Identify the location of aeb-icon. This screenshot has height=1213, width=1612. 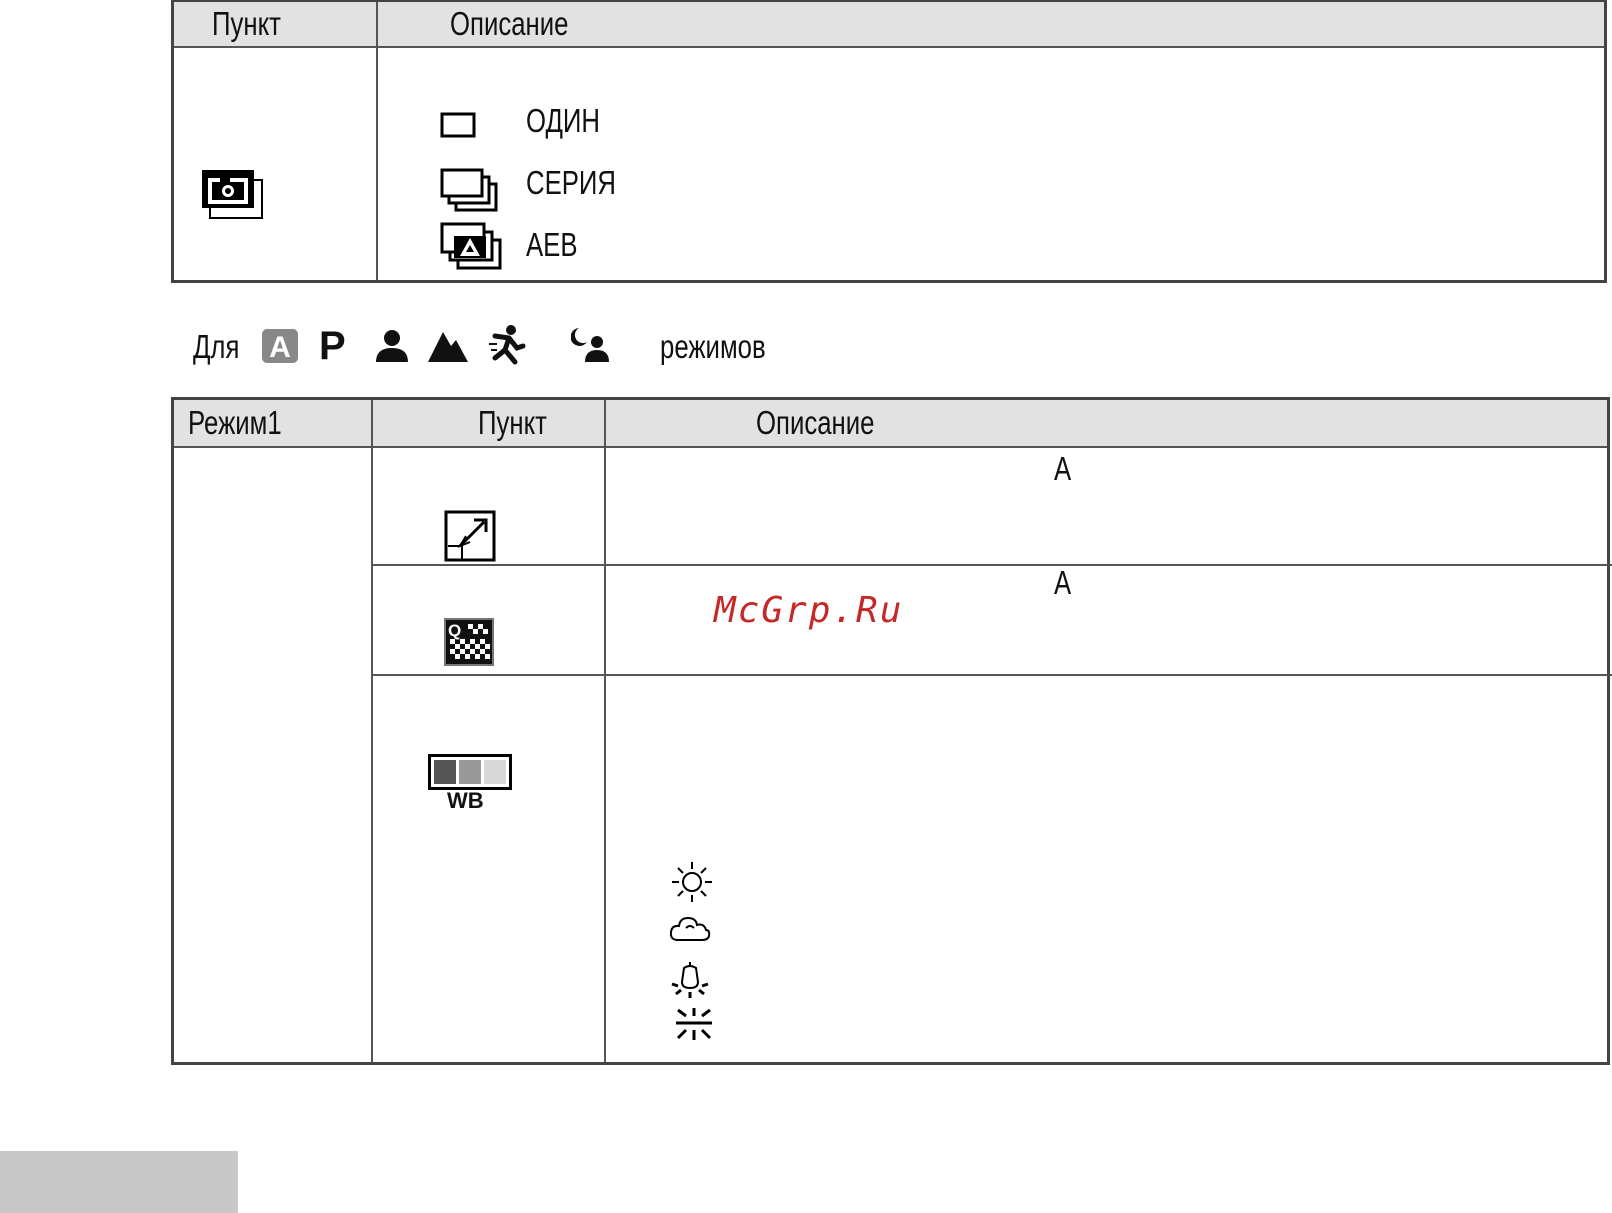
(471, 246).